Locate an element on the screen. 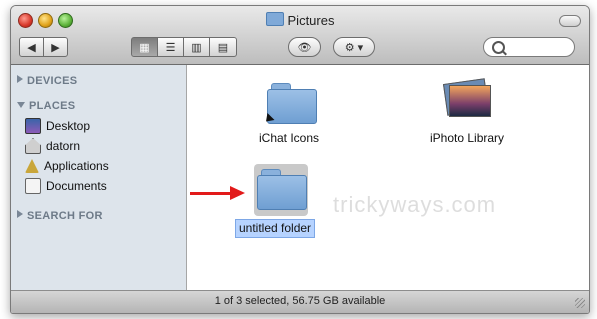  search-field is located at coordinates (529, 47).